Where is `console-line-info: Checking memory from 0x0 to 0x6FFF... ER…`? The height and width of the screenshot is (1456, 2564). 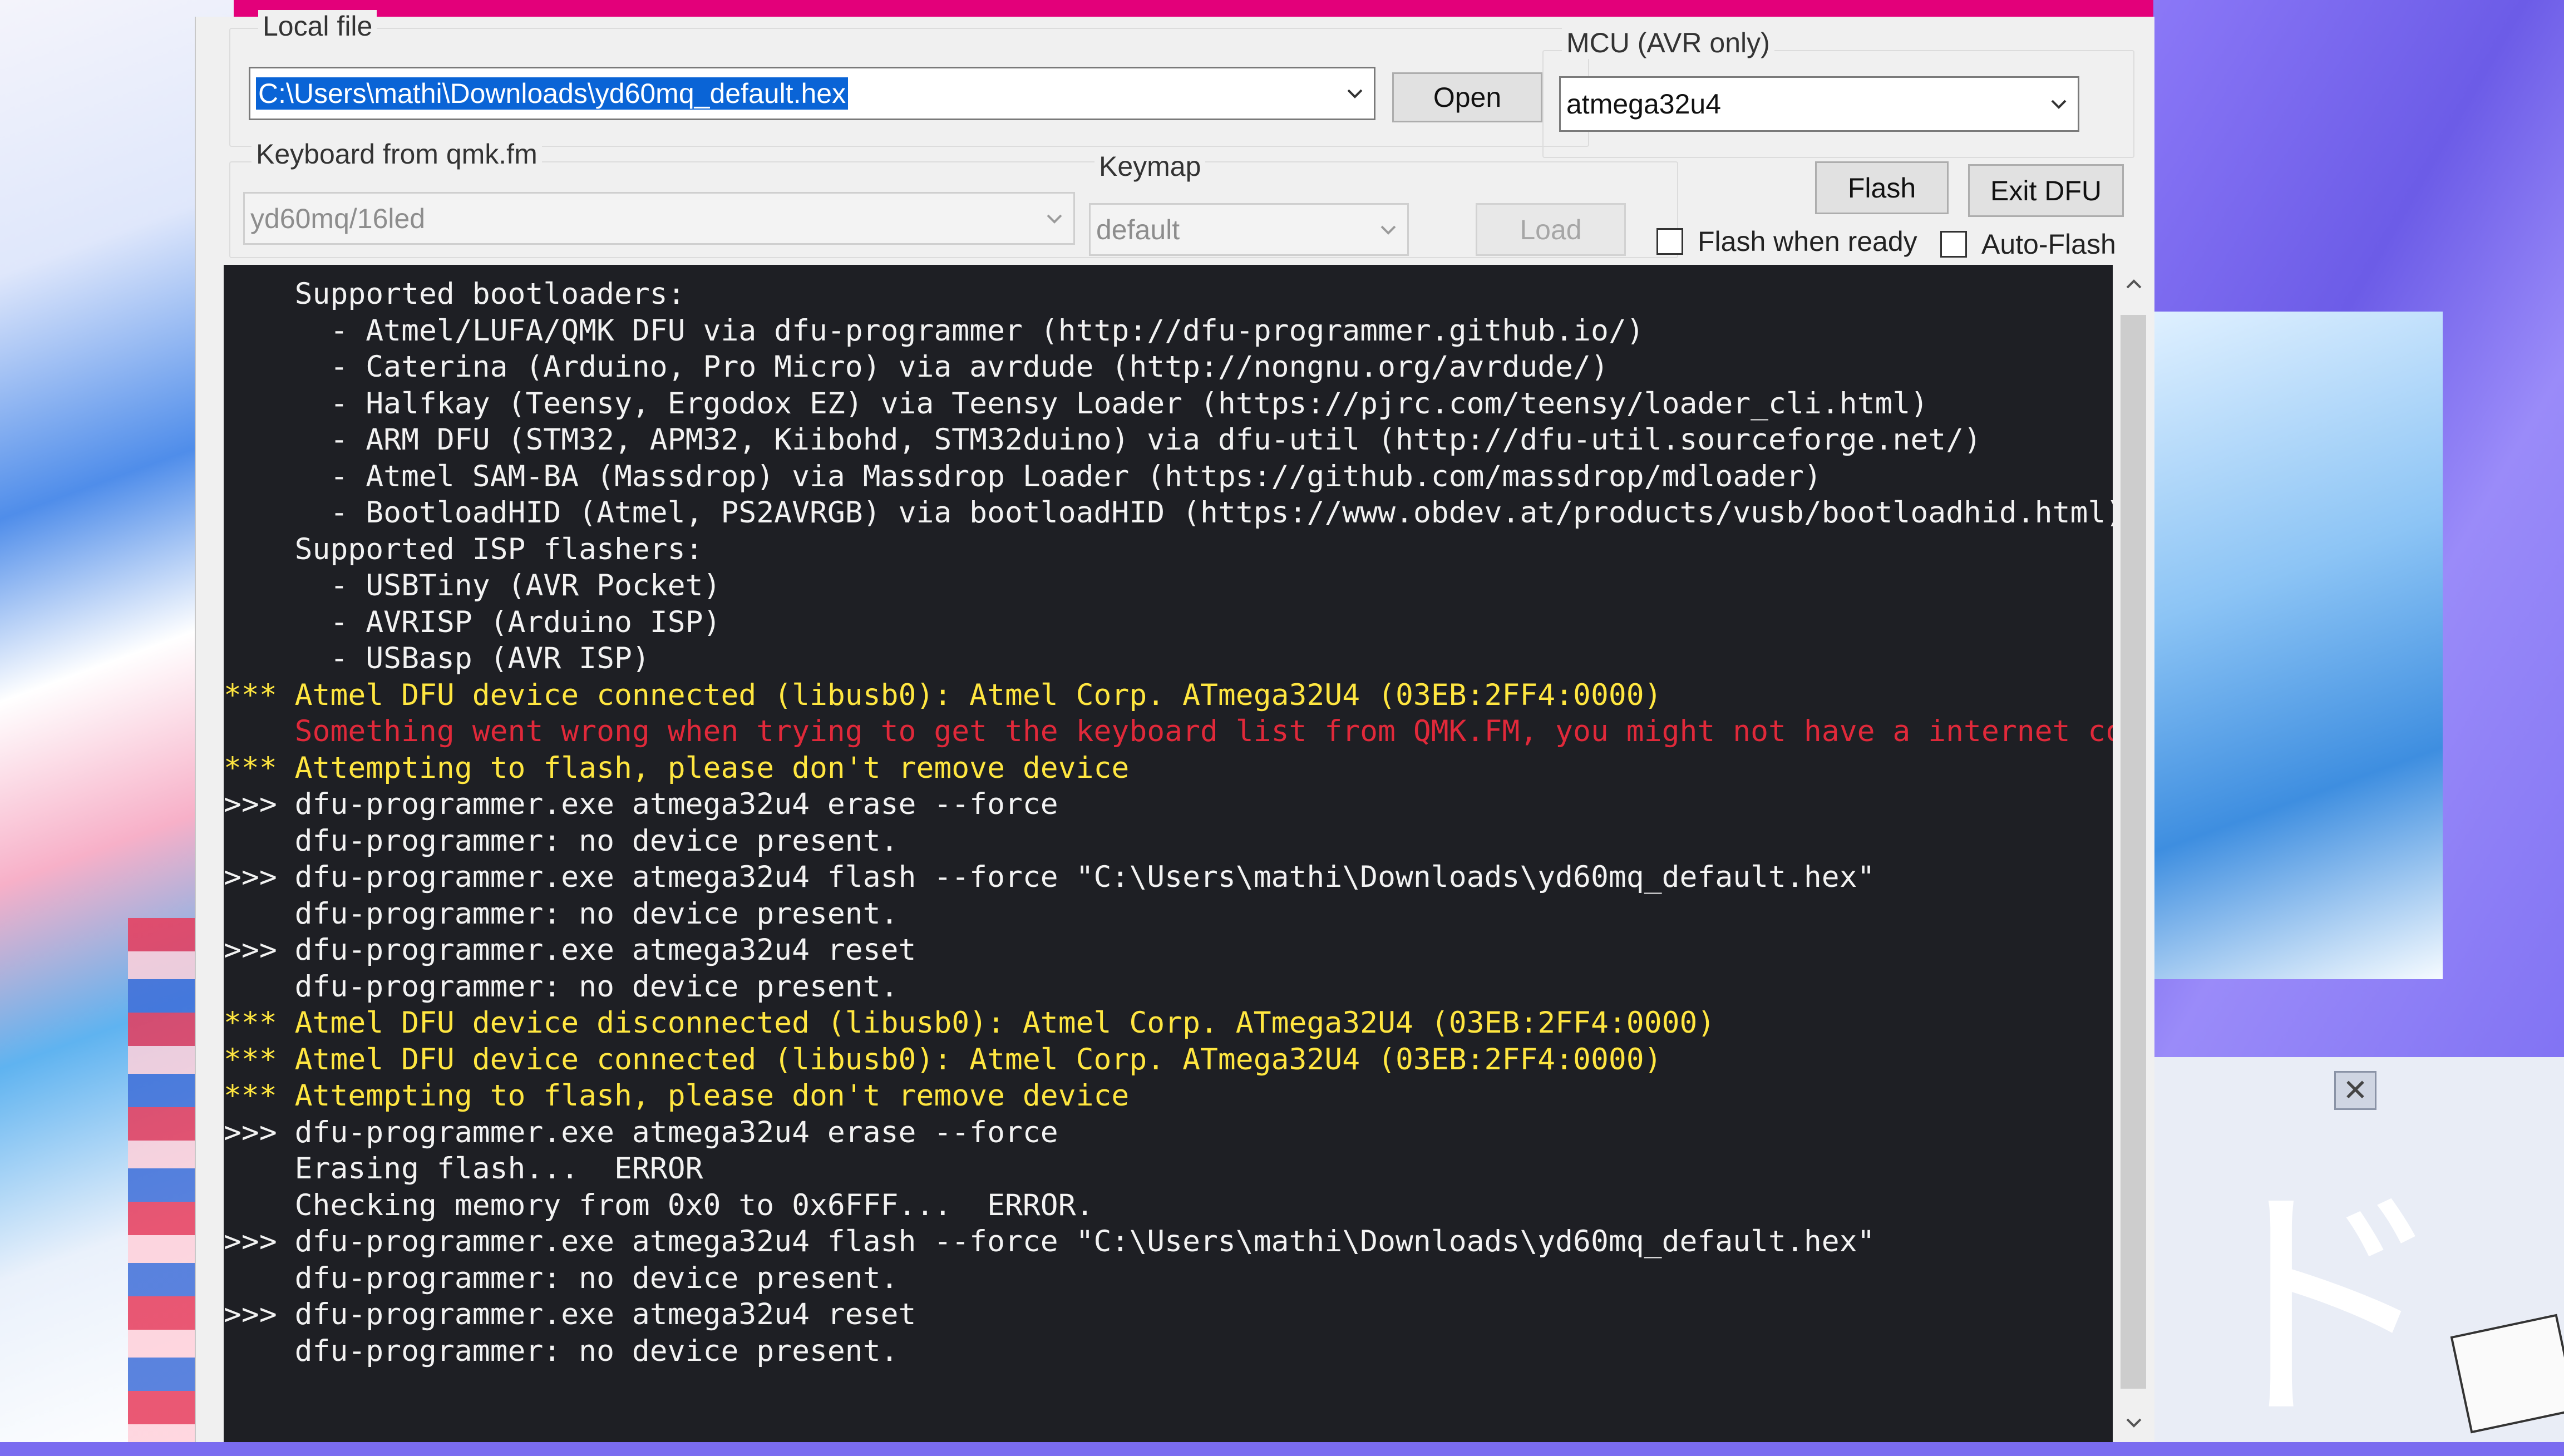
console-line-info: Checking memory from 0x0 to 0x6FFF... ER… is located at coordinates (659, 1205).